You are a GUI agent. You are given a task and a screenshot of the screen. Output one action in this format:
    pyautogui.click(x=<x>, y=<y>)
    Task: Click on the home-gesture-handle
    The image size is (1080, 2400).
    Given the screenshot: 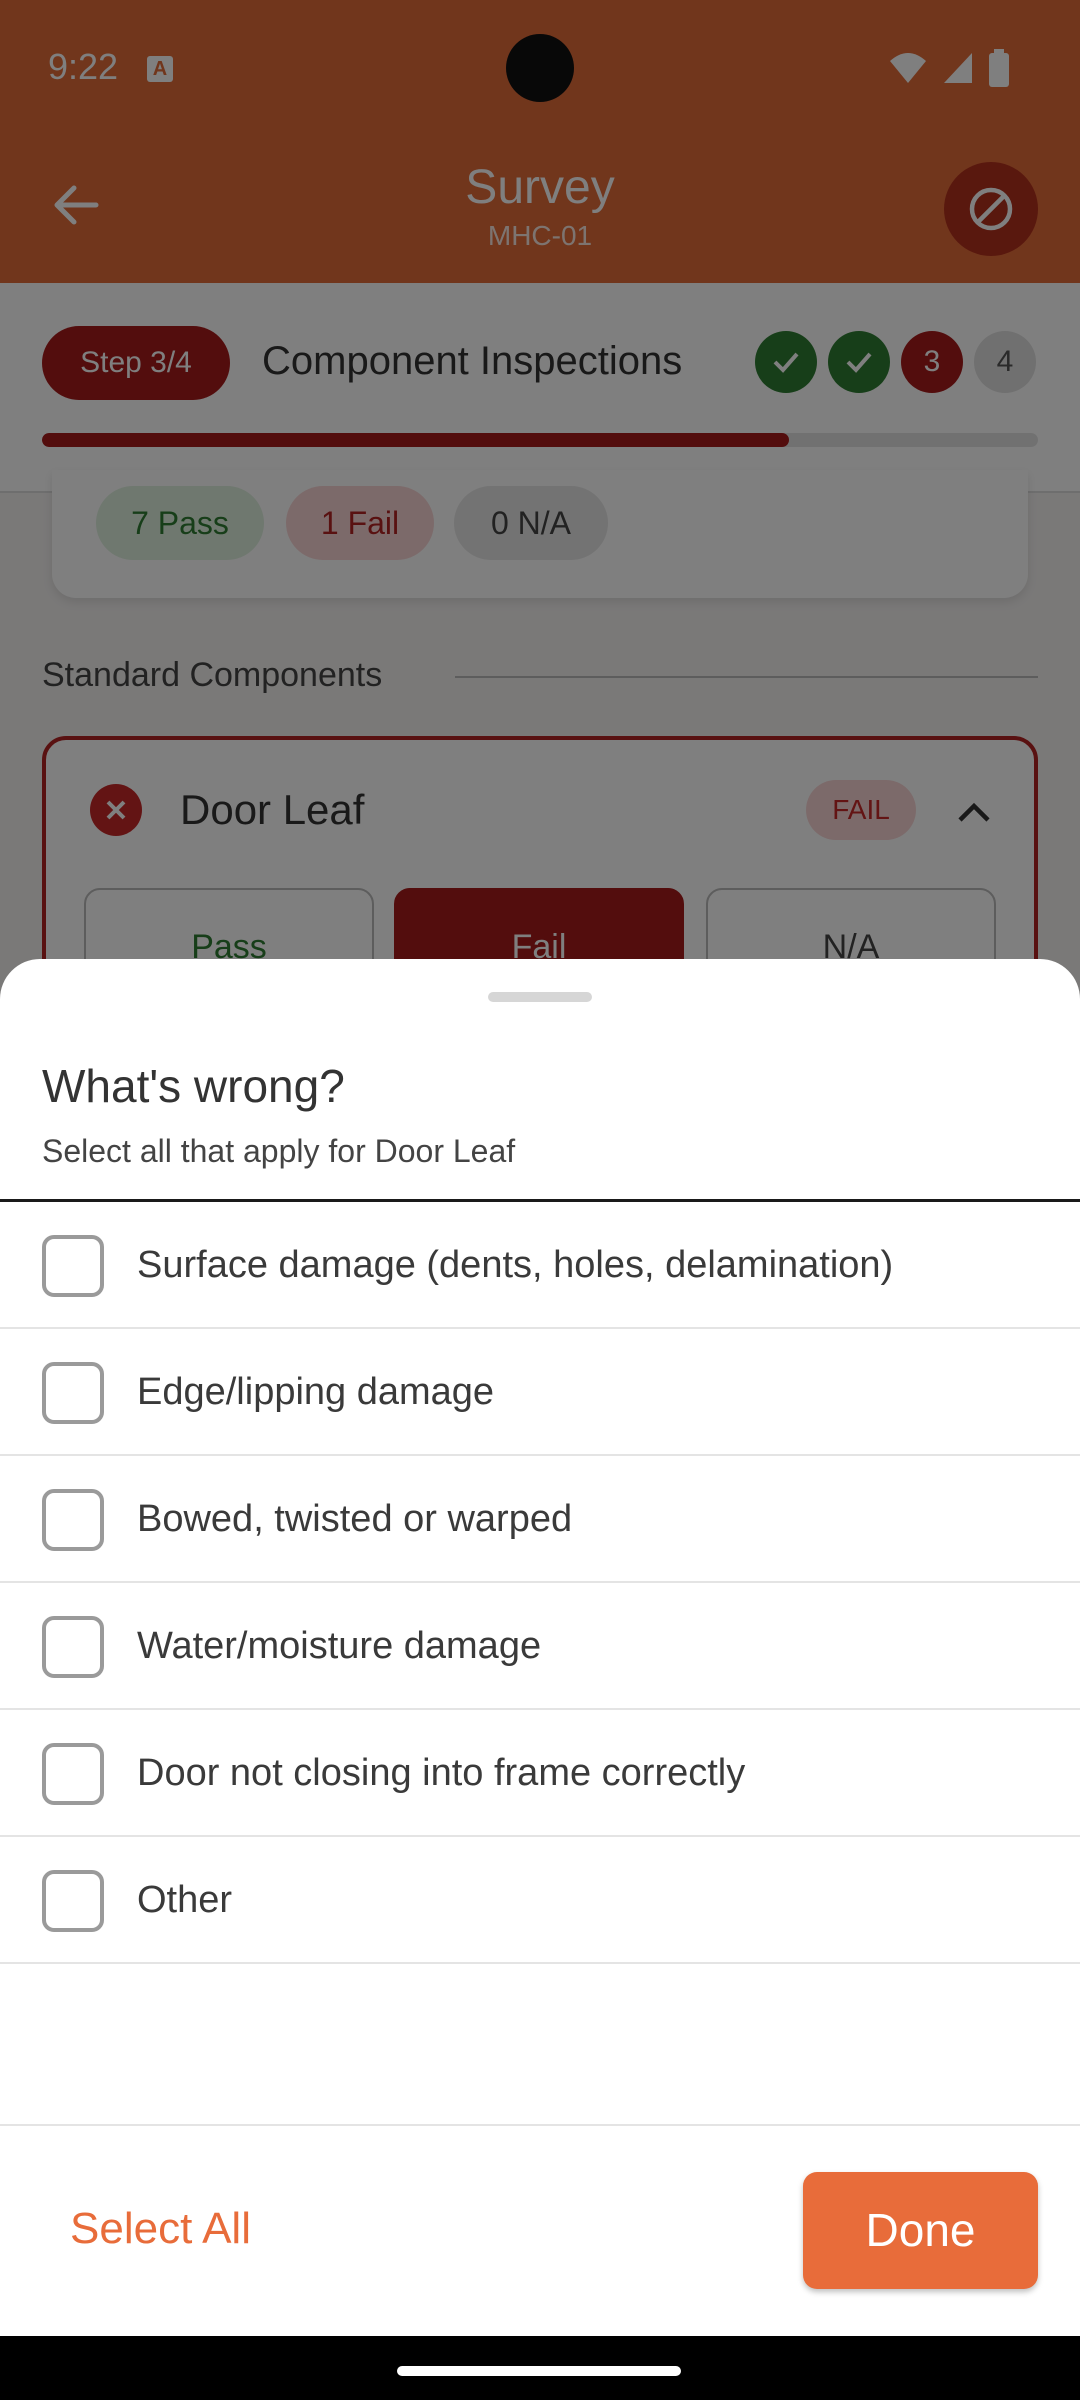 What is the action you would take?
    pyautogui.click(x=539, y=2371)
    